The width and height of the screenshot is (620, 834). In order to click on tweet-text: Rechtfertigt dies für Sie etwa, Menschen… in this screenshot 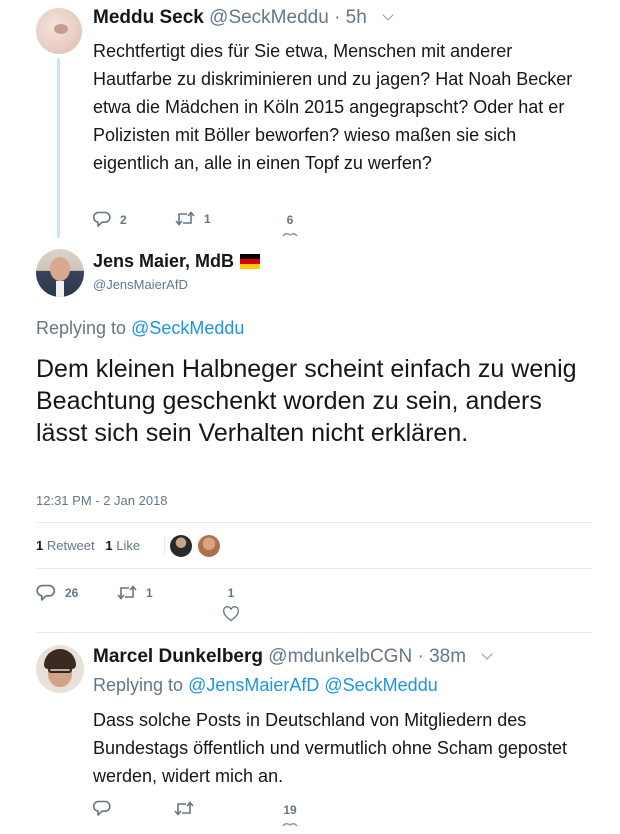, I will do `click(333, 107)`.